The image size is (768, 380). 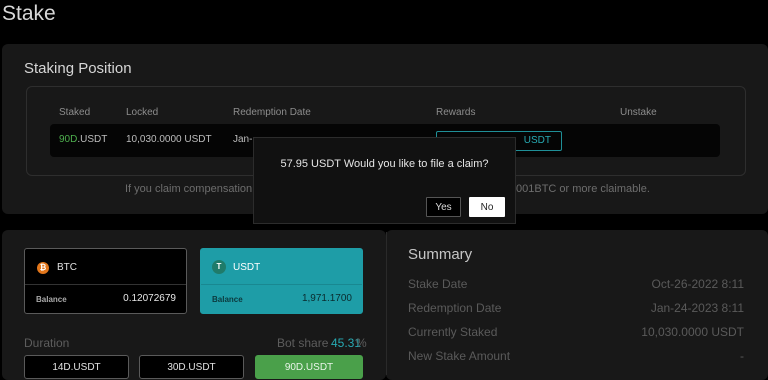 I want to click on page-title: Stake, so click(x=29, y=13).